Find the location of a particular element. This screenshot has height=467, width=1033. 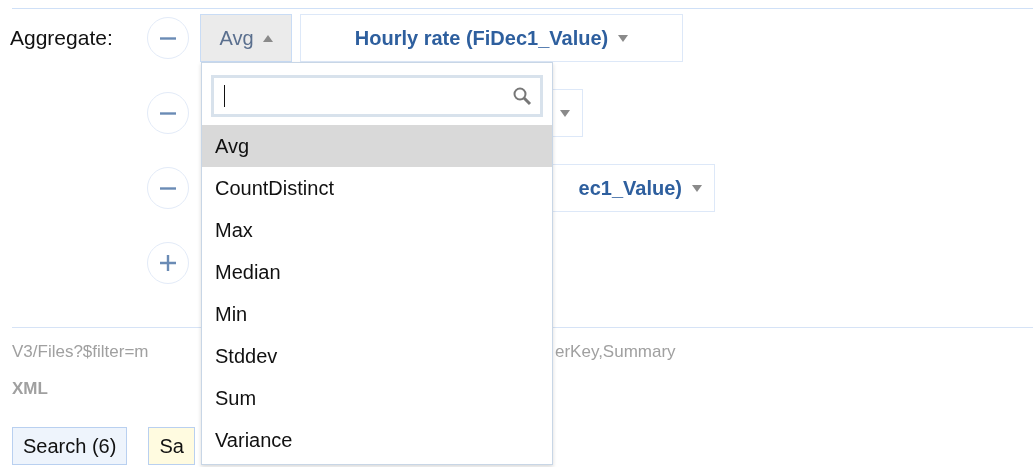

highlighted-button: Sa is located at coordinates (171, 446).